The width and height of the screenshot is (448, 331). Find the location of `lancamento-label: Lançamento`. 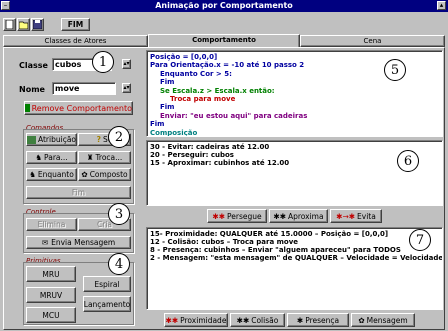

lancamento-label: Lançamento is located at coordinates (107, 304).